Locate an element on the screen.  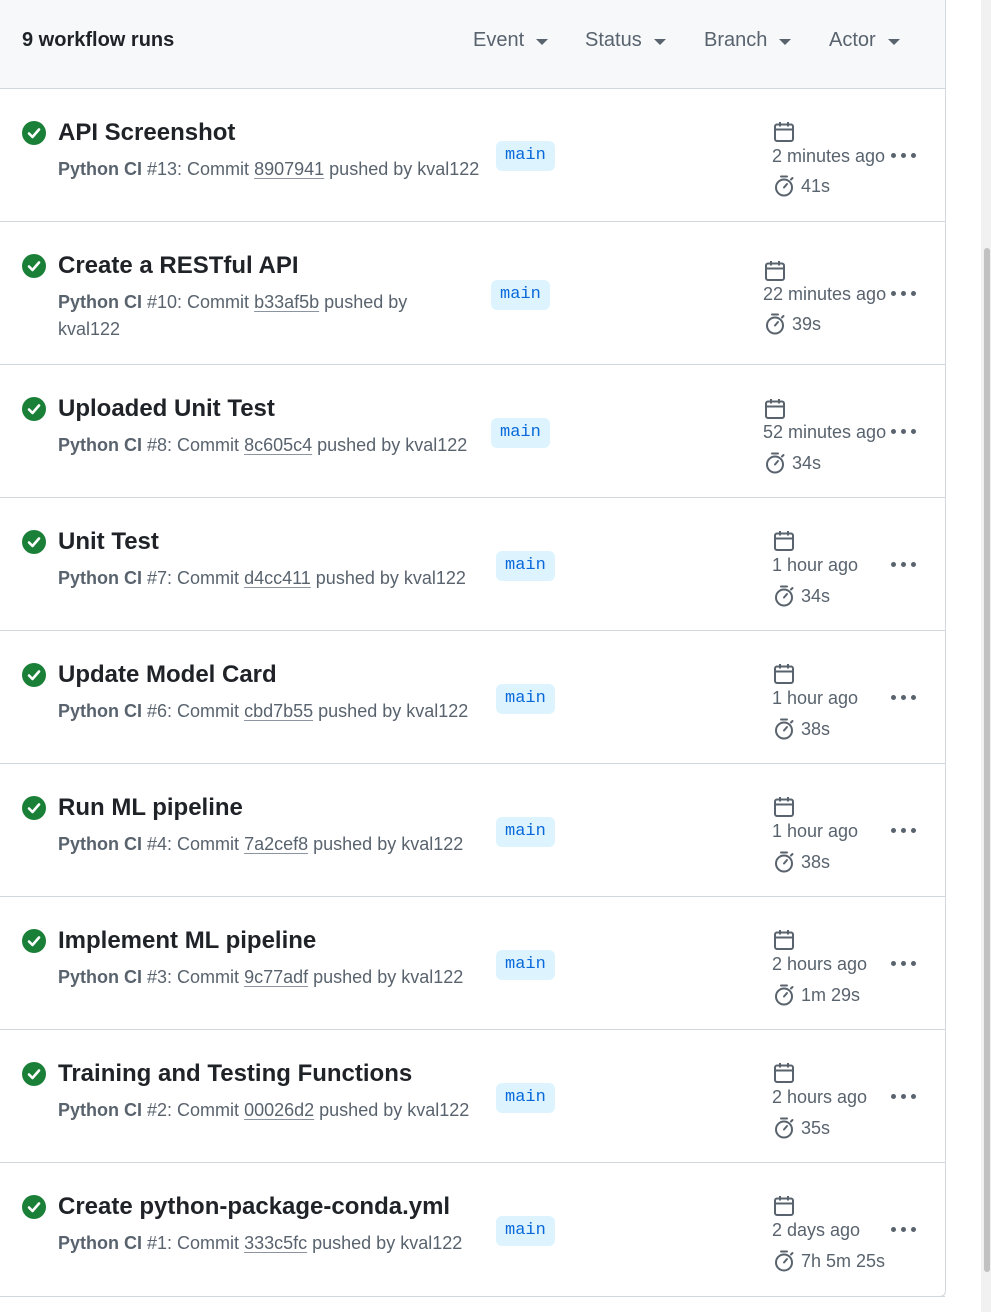
run-title-link: Create a RESTful API is located at coordinates (178, 266).